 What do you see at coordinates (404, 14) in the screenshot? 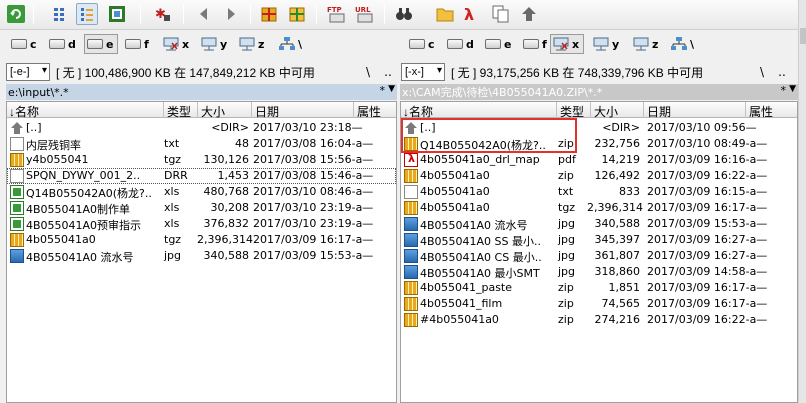
I see `search-binoculars-icon` at bounding box center [404, 14].